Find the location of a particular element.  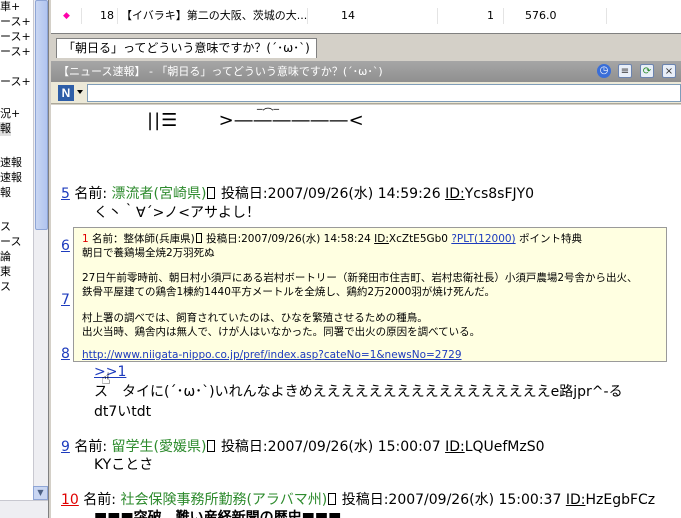

ascii-art-smile: ‾⌒‾ is located at coordinates (268, 113).